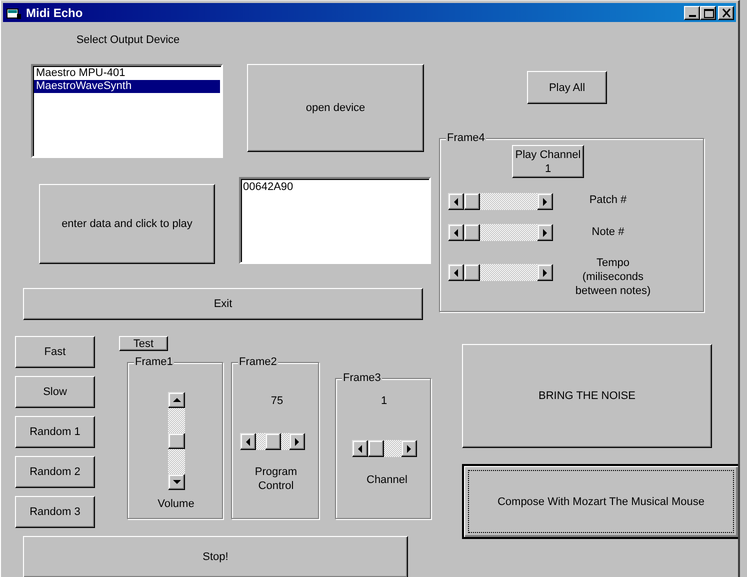  What do you see at coordinates (223, 304) in the screenshot?
I see `button: Exit` at bounding box center [223, 304].